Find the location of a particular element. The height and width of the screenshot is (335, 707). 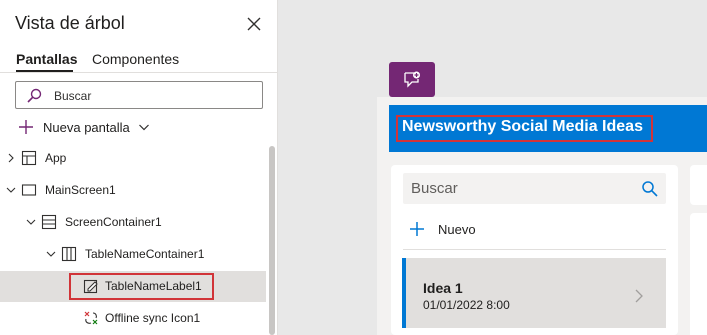

list-search-input: Buscar is located at coordinates (534, 188).